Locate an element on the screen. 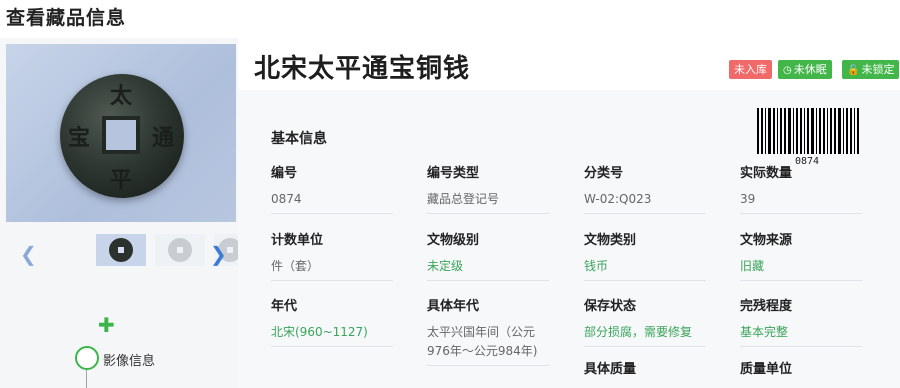 This screenshot has width=900, height=388. thumbnail-coin-back is located at coordinates (180, 250).